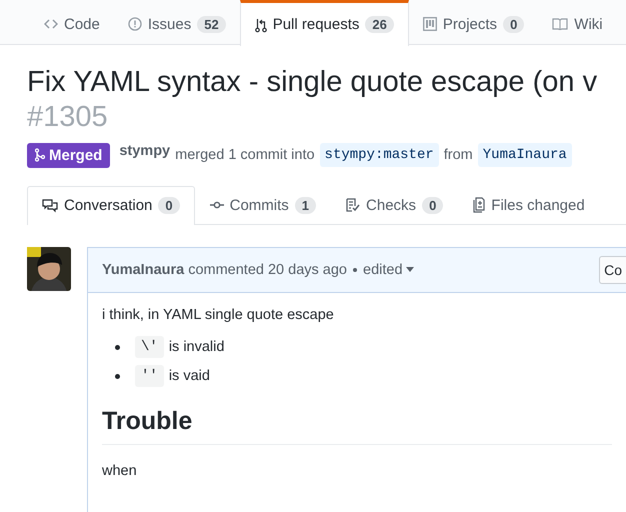 Image resolution: width=626 pixels, height=512 pixels. I want to click on checklist-icon, so click(353, 205).